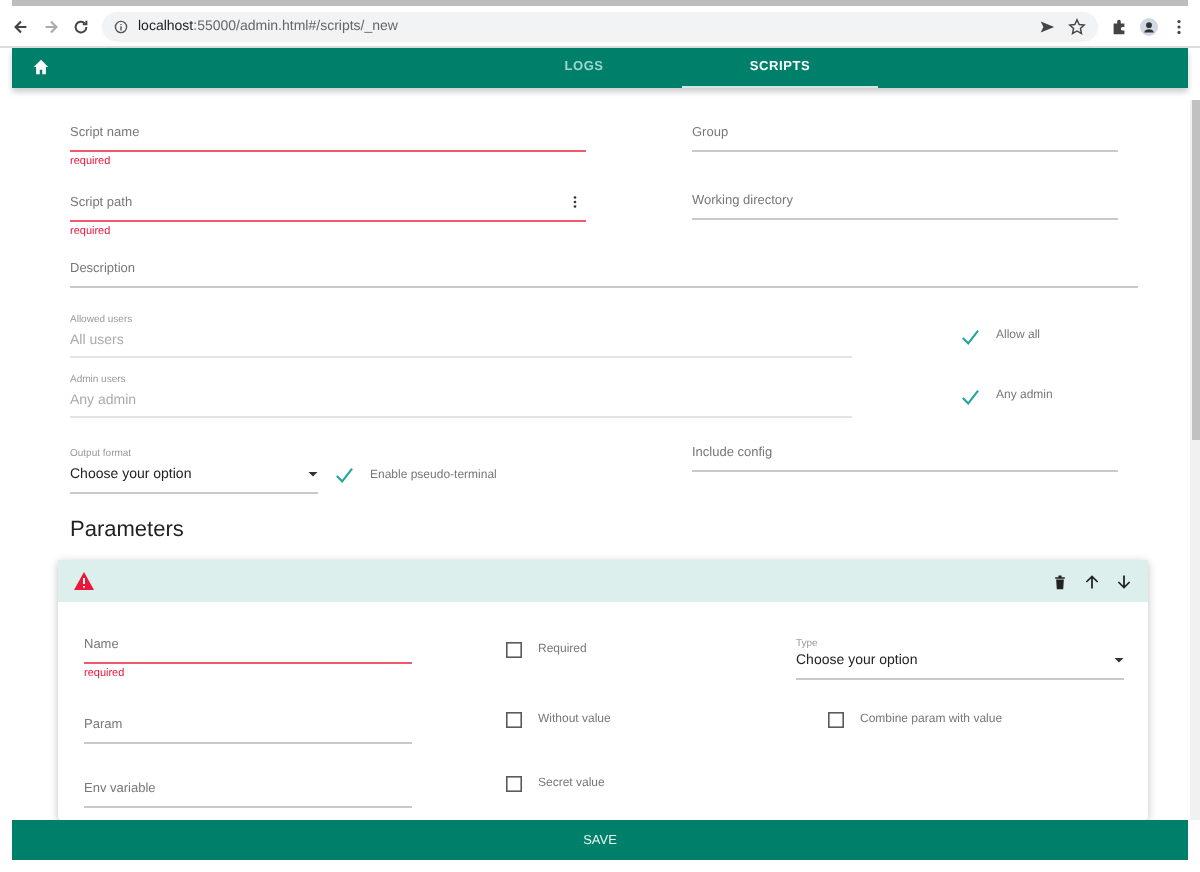  What do you see at coordinates (1047, 26) in the screenshot?
I see `send-icon` at bounding box center [1047, 26].